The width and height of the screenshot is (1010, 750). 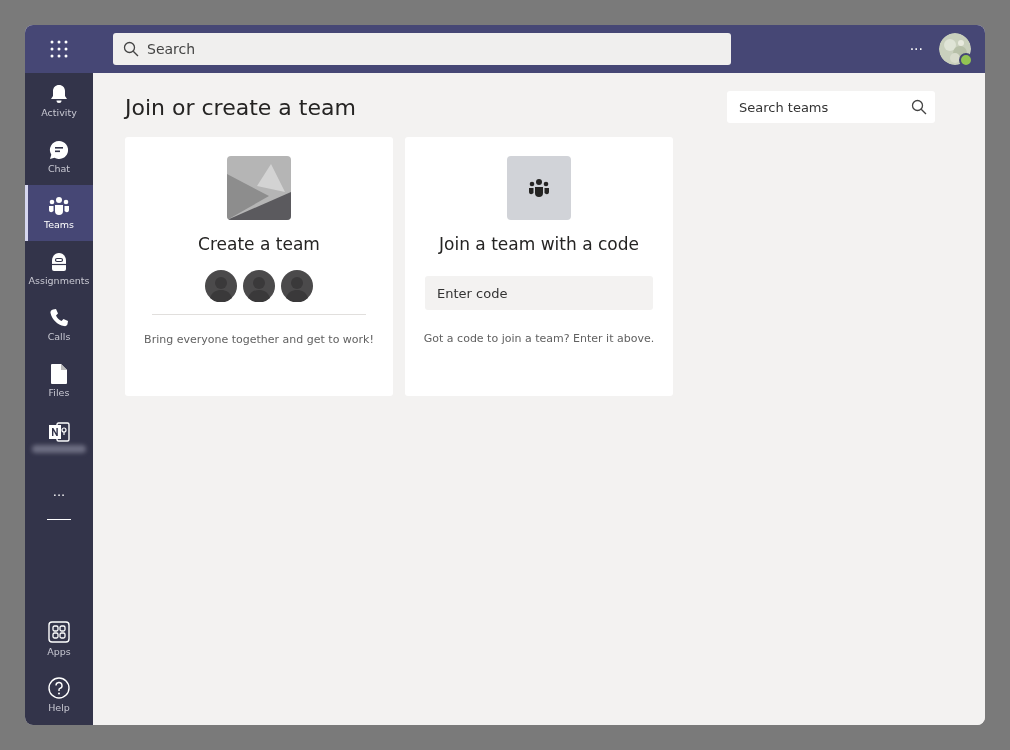 What do you see at coordinates (59, 150) in the screenshot?
I see `chat-bubble-icon` at bounding box center [59, 150].